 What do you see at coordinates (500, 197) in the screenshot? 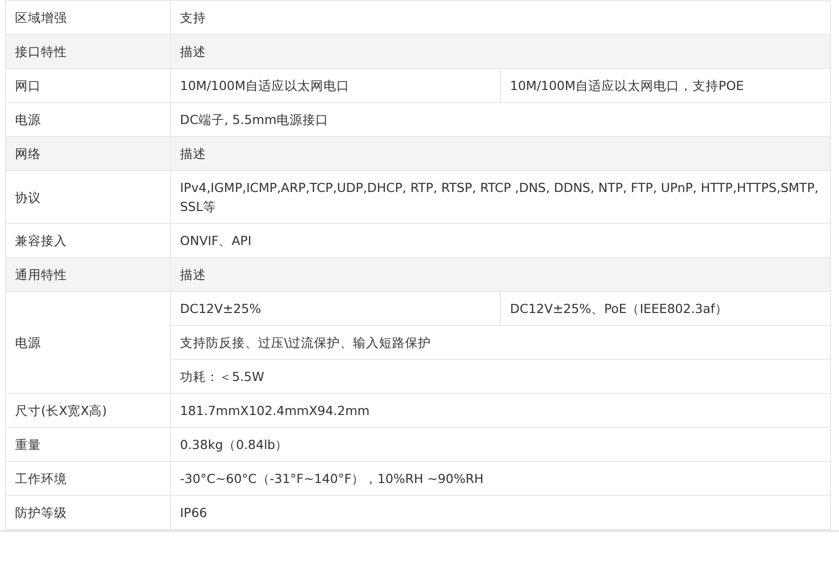
I see `table-cell: IPv4,IGMP,ICMP,ARP,TCP,UDP,DHCP, RTP, RTSP, RTCP ,DNS, DDNS, NTP, FTP, UPnP, HTTP,HTTPS,SMTP, SSL等` at bounding box center [500, 197].